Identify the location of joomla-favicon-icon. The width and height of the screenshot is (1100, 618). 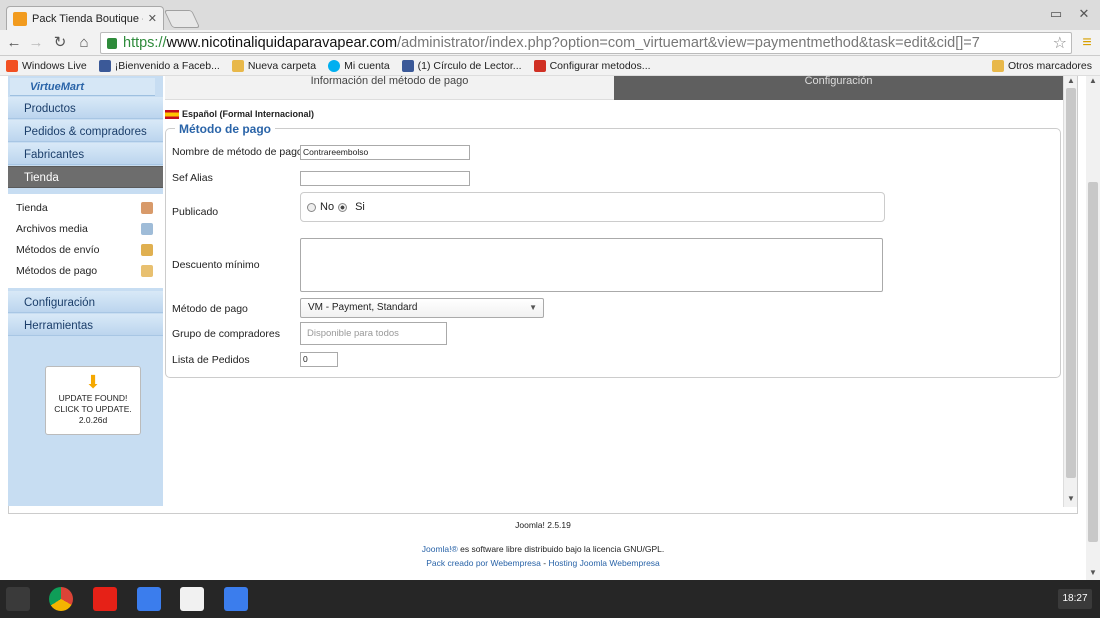
(20, 18).